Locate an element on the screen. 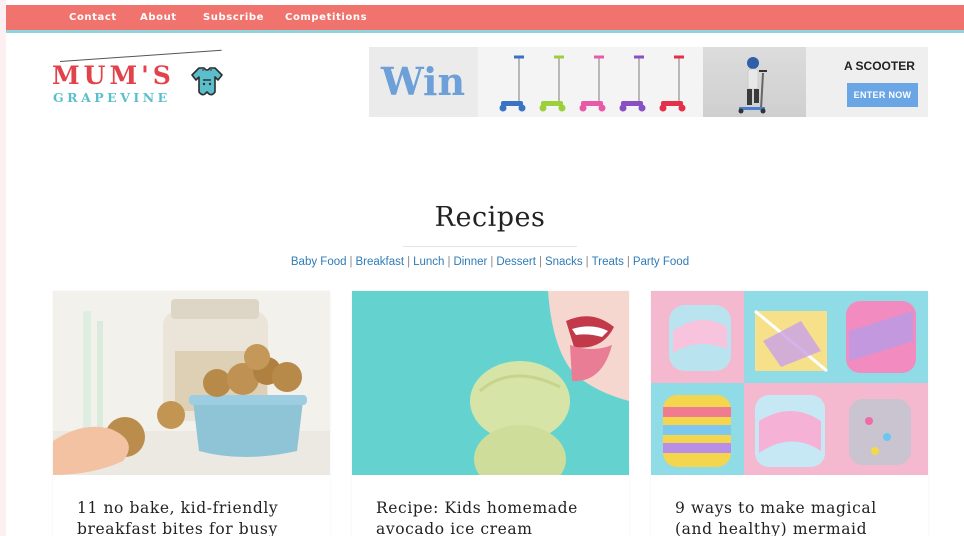 The image size is (964, 536). recipe-card-title: Recipe: Kids homemade avocado ice cream is located at coordinates (496, 517).